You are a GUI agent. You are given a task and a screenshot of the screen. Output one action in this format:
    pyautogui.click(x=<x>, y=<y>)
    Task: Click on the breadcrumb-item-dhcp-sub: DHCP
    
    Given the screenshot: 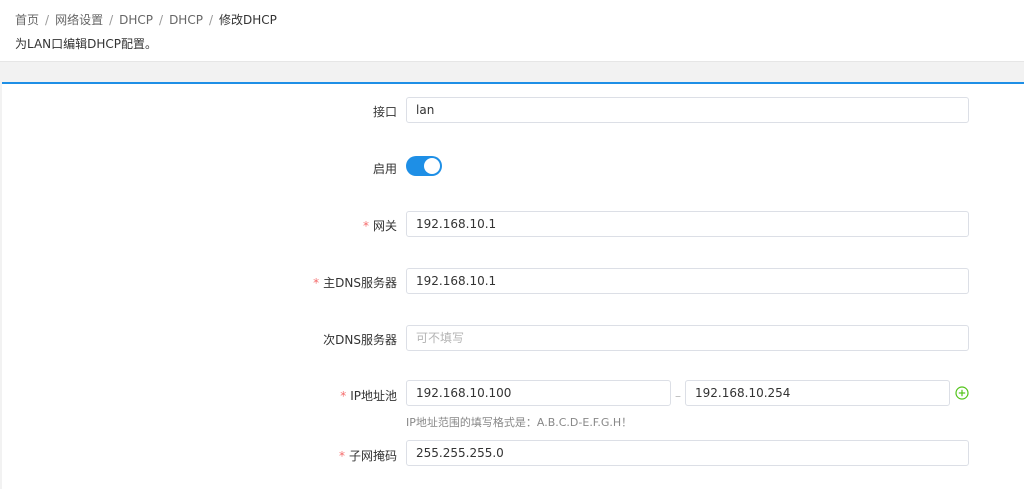 What is the action you would take?
    pyautogui.click(x=186, y=20)
    